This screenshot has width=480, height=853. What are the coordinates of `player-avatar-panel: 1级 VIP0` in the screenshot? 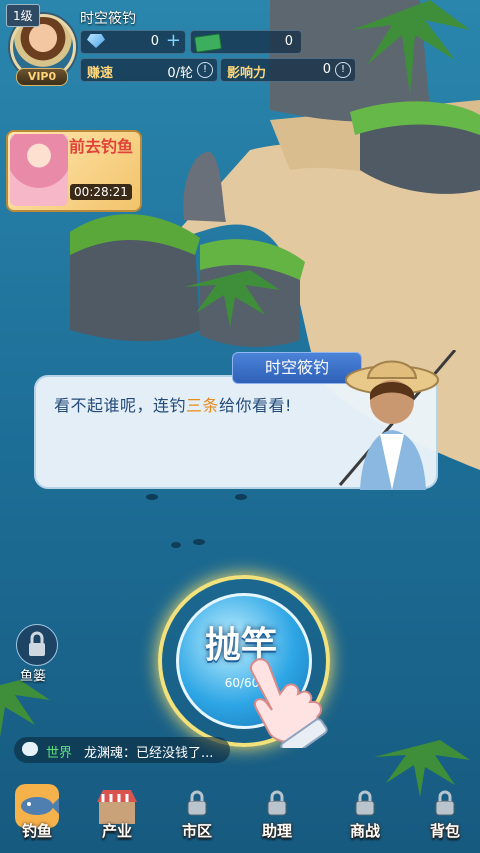 It's located at (40, 45).